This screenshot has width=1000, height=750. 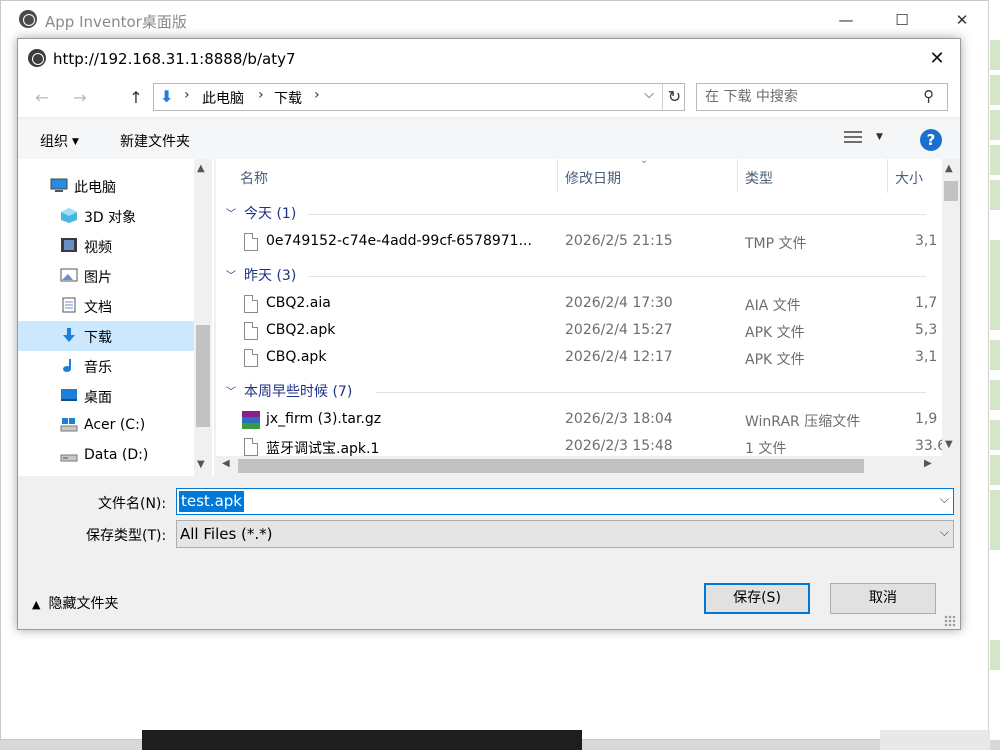 What do you see at coordinates (80, 98) in the screenshot?
I see `forward-arrow-icon: →` at bounding box center [80, 98].